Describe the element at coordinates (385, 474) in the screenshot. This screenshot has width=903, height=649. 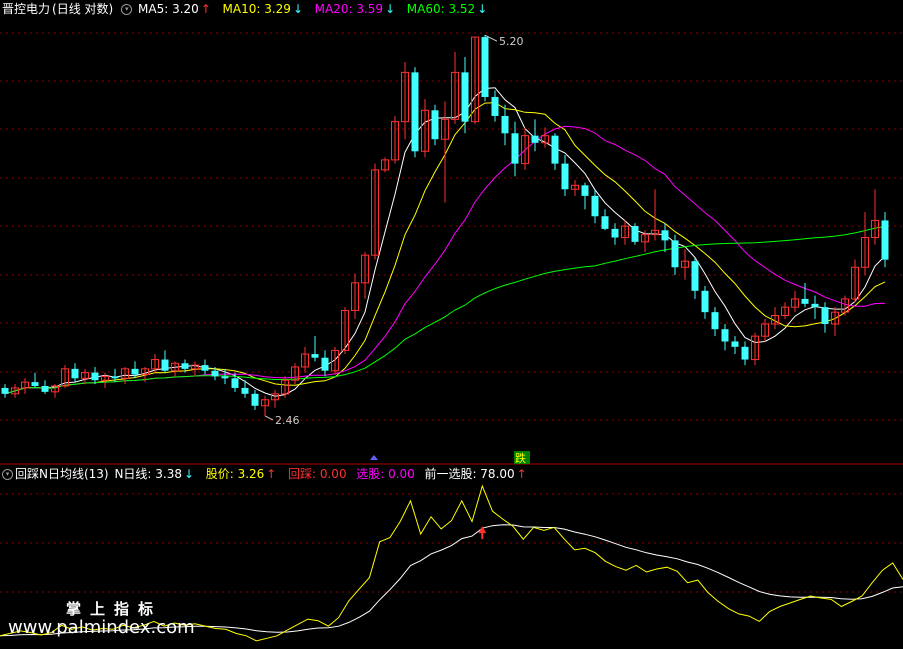
I see `select-label: 选股: 0.00` at that location.